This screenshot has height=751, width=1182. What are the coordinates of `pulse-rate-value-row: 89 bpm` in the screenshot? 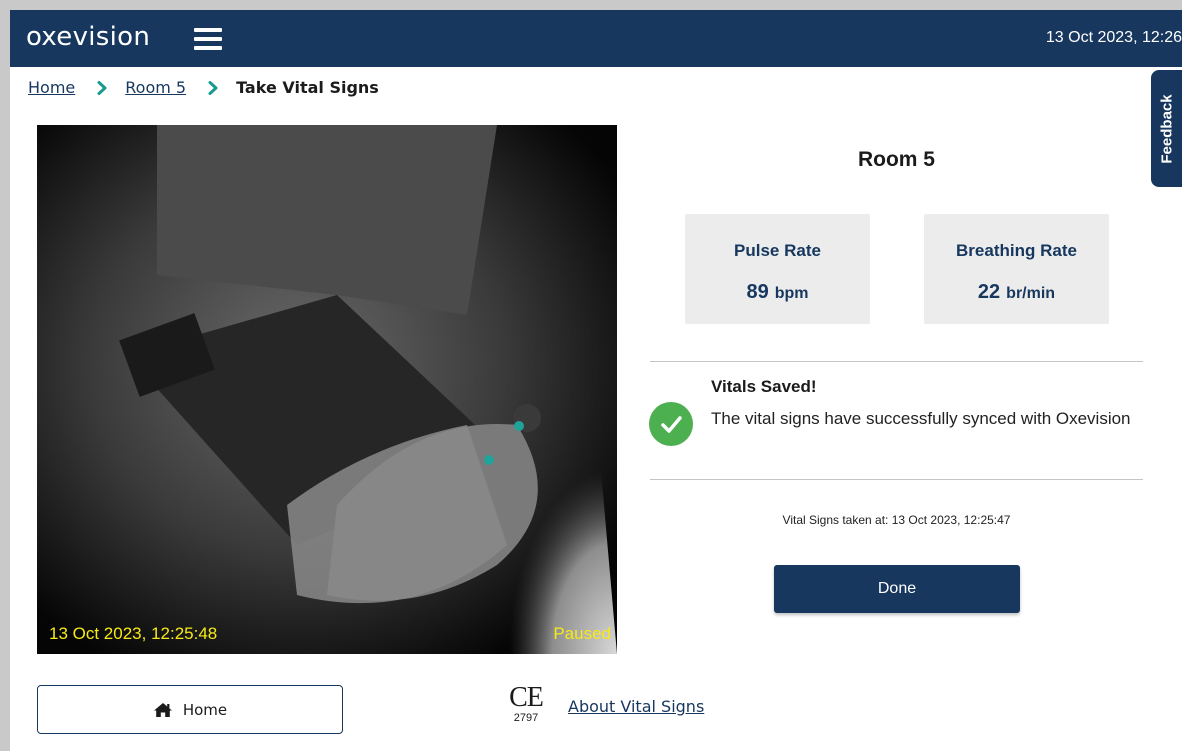 It's located at (777, 292).